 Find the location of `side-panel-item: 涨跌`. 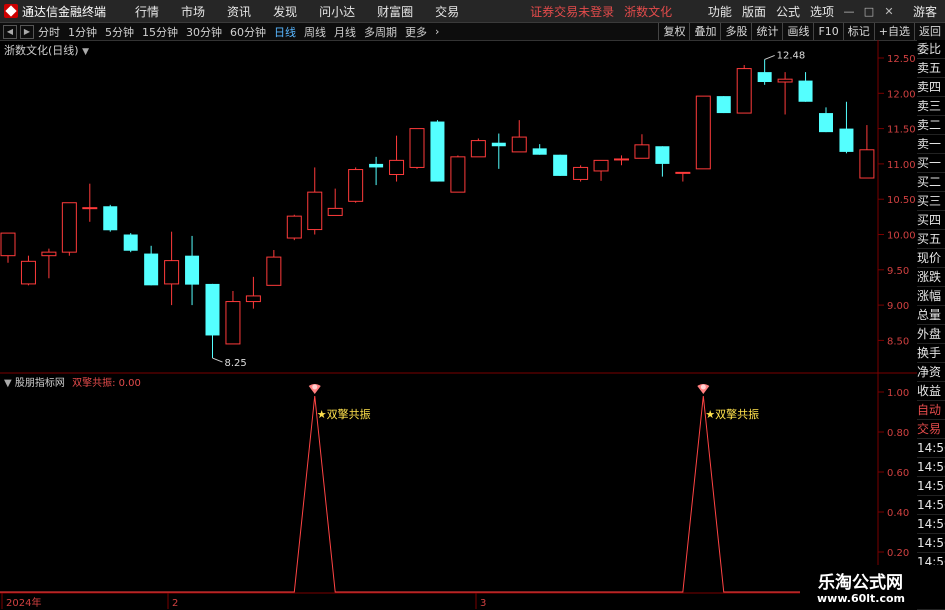

side-panel-item: 涨跌 is located at coordinates (931, 277).